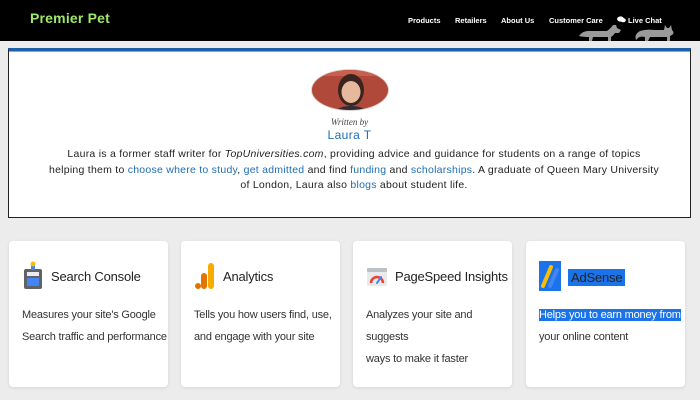  I want to click on card-title: Search Console, so click(96, 276).